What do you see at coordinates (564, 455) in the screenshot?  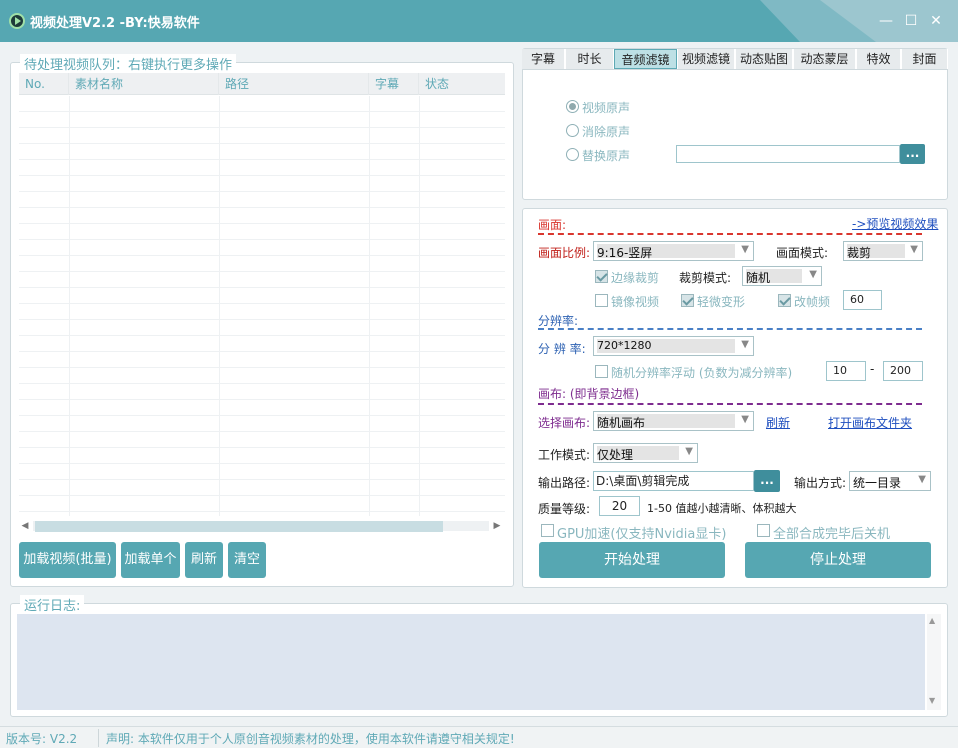 I see `work-mode-label: 工作模式:` at bounding box center [564, 455].